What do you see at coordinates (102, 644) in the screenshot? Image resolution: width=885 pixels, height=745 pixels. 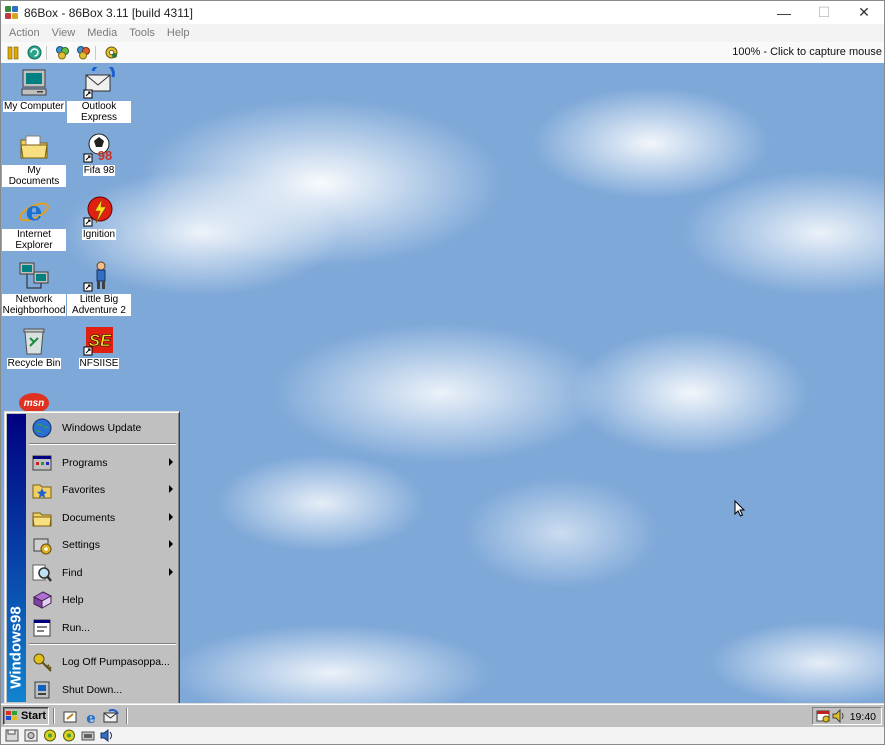 I see `start-menu-separator` at bounding box center [102, 644].